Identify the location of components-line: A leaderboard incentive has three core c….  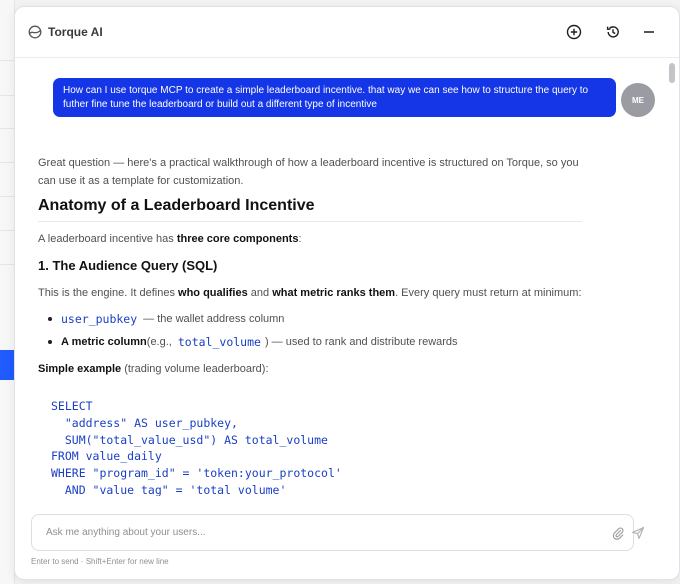
(170, 239).